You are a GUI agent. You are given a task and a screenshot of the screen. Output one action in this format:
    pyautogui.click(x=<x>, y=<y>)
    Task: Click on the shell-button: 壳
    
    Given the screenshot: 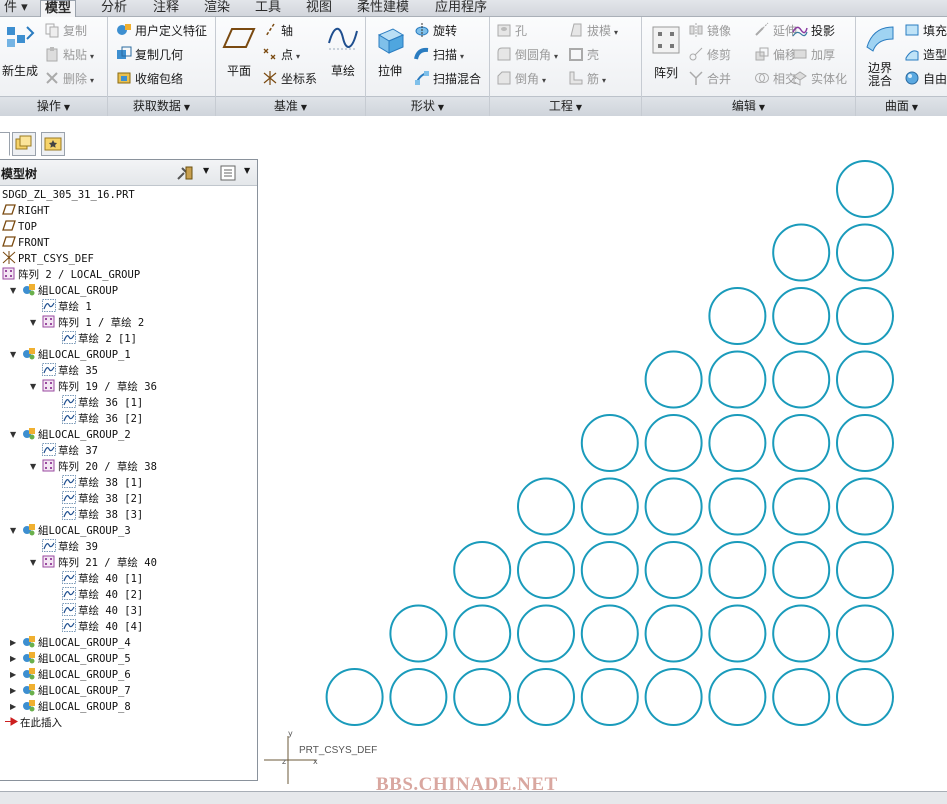 What is the action you would take?
    pyautogui.click(x=583, y=55)
    